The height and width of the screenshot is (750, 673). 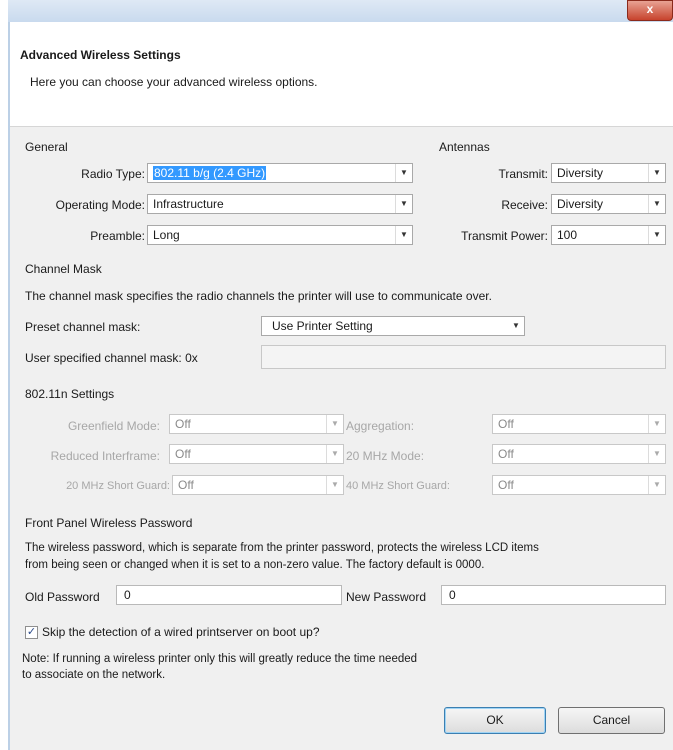 What do you see at coordinates (46, 147) in the screenshot?
I see `general-heading: General` at bounding box center [46, 147].